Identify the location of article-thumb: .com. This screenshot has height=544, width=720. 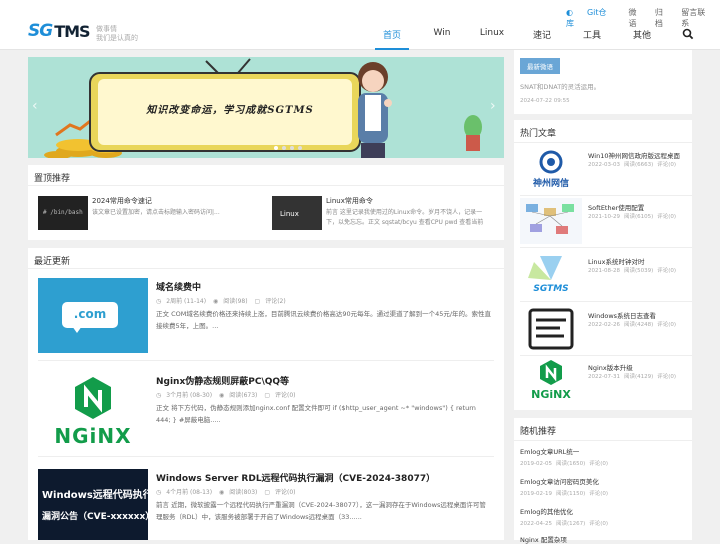
(93, 315).